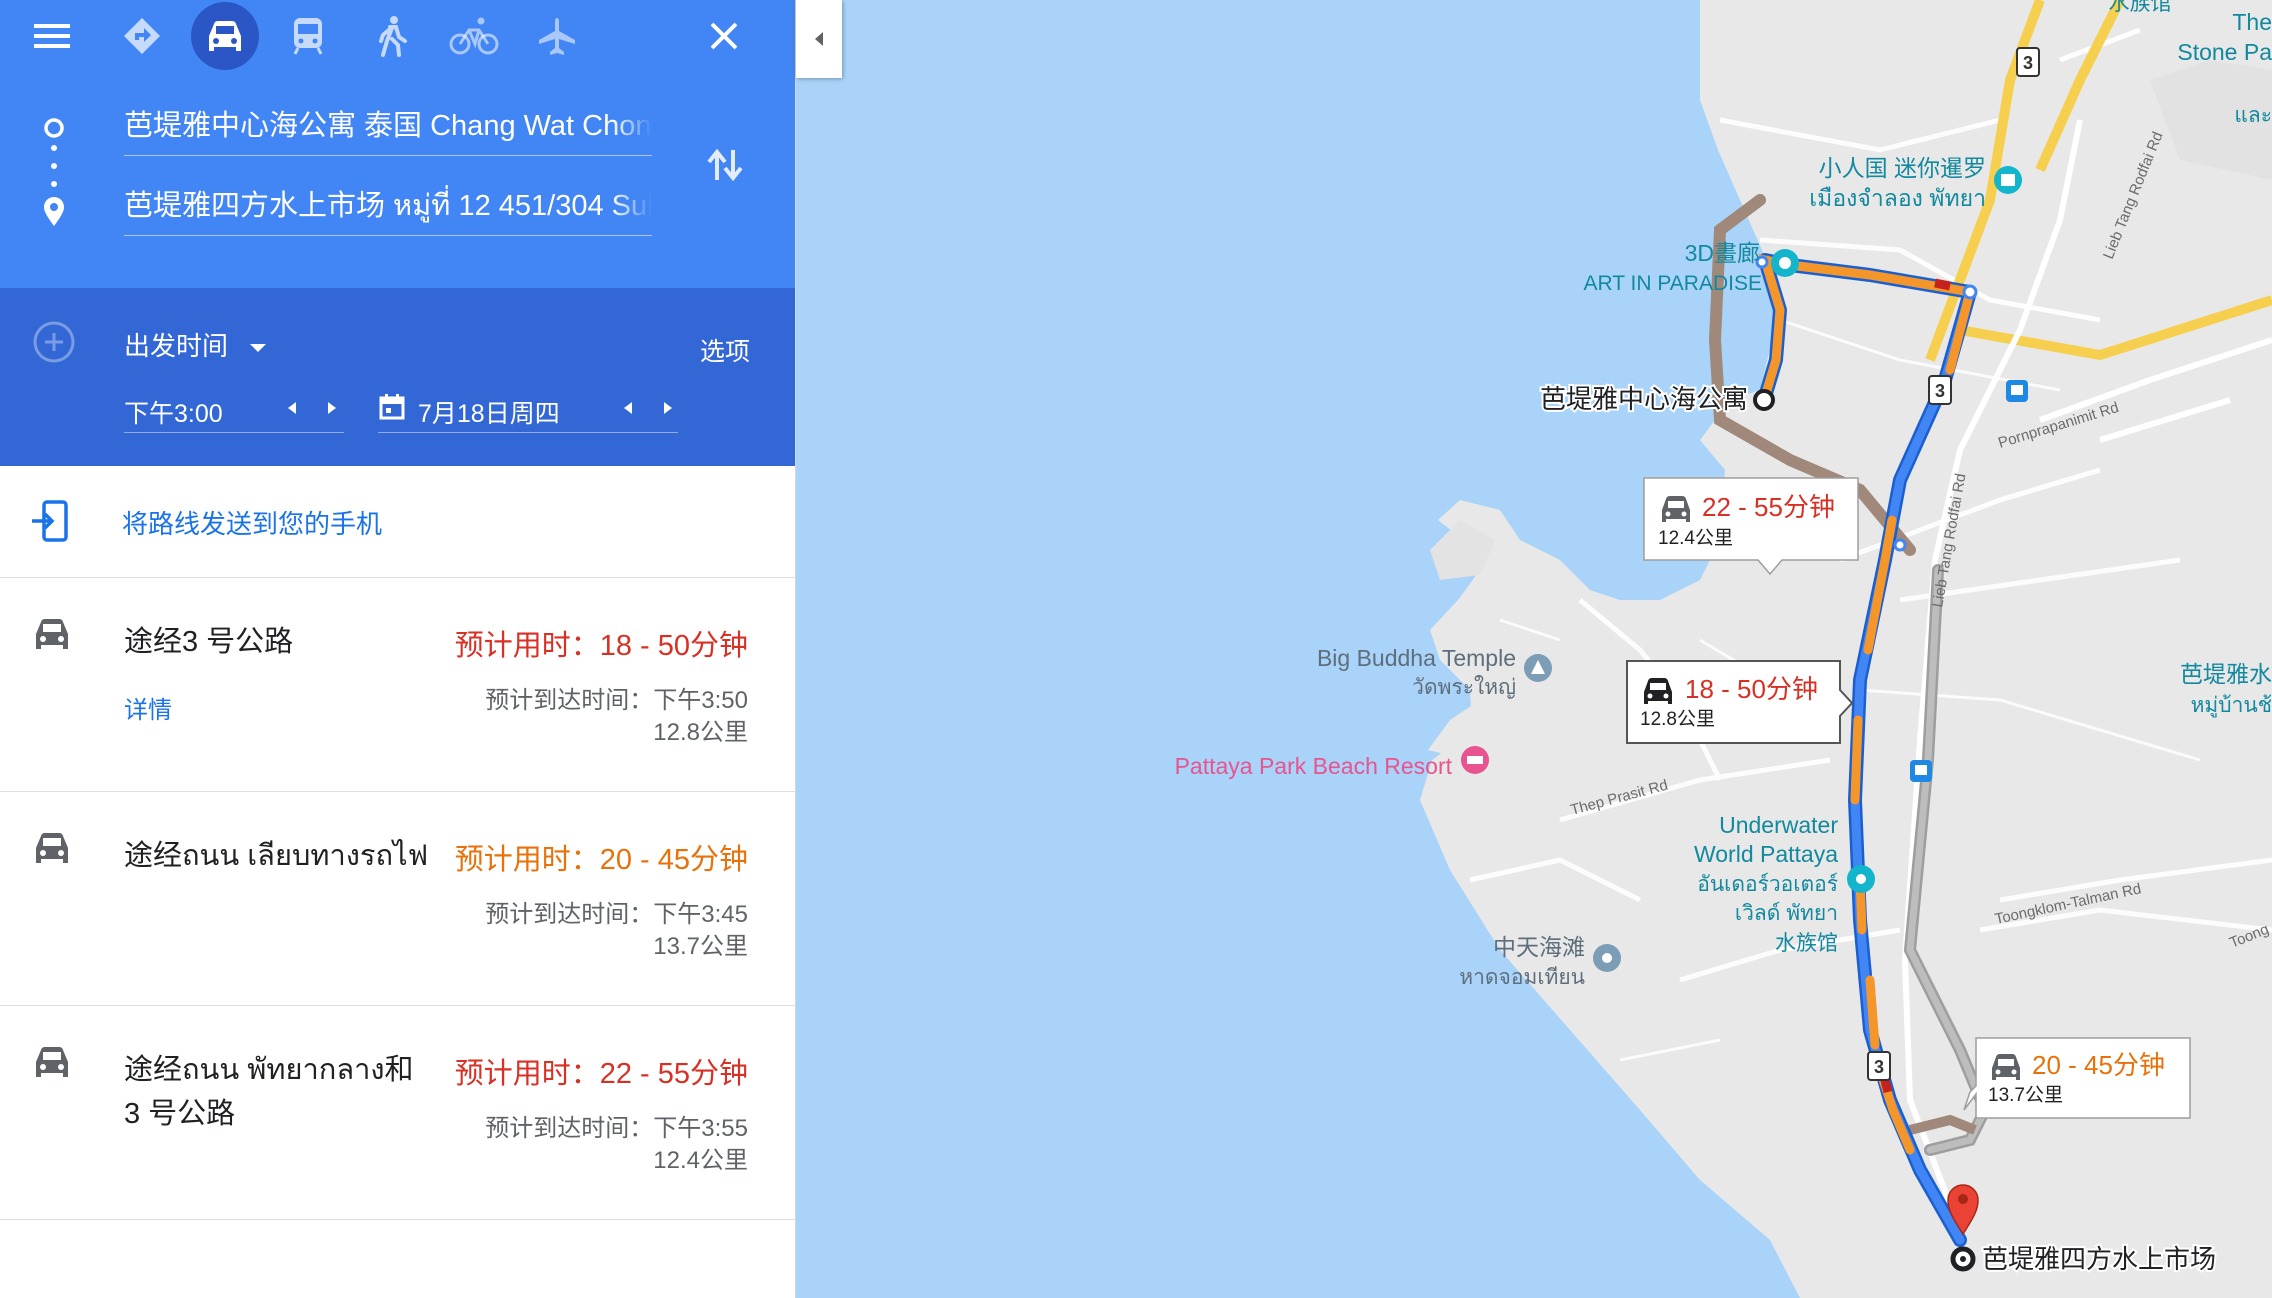 The image size is (2272, 1298). I want to click on close-directions-button, so click(724, 36).